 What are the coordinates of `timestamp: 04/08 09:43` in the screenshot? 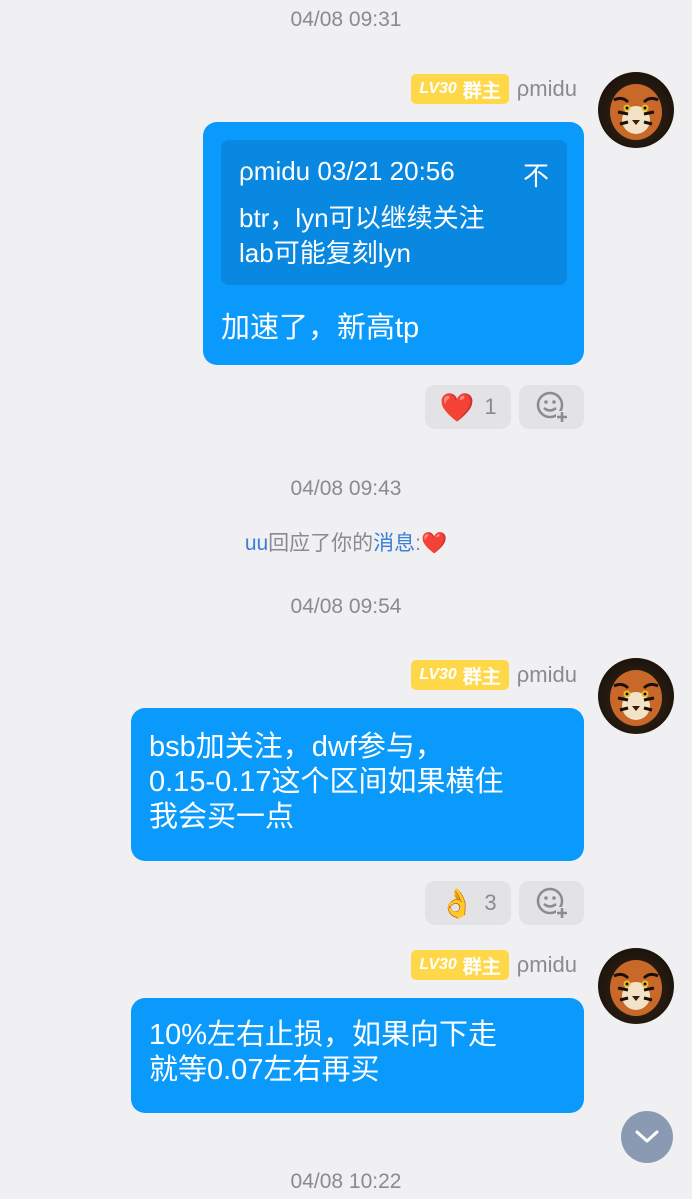 It's located at (346, 488).